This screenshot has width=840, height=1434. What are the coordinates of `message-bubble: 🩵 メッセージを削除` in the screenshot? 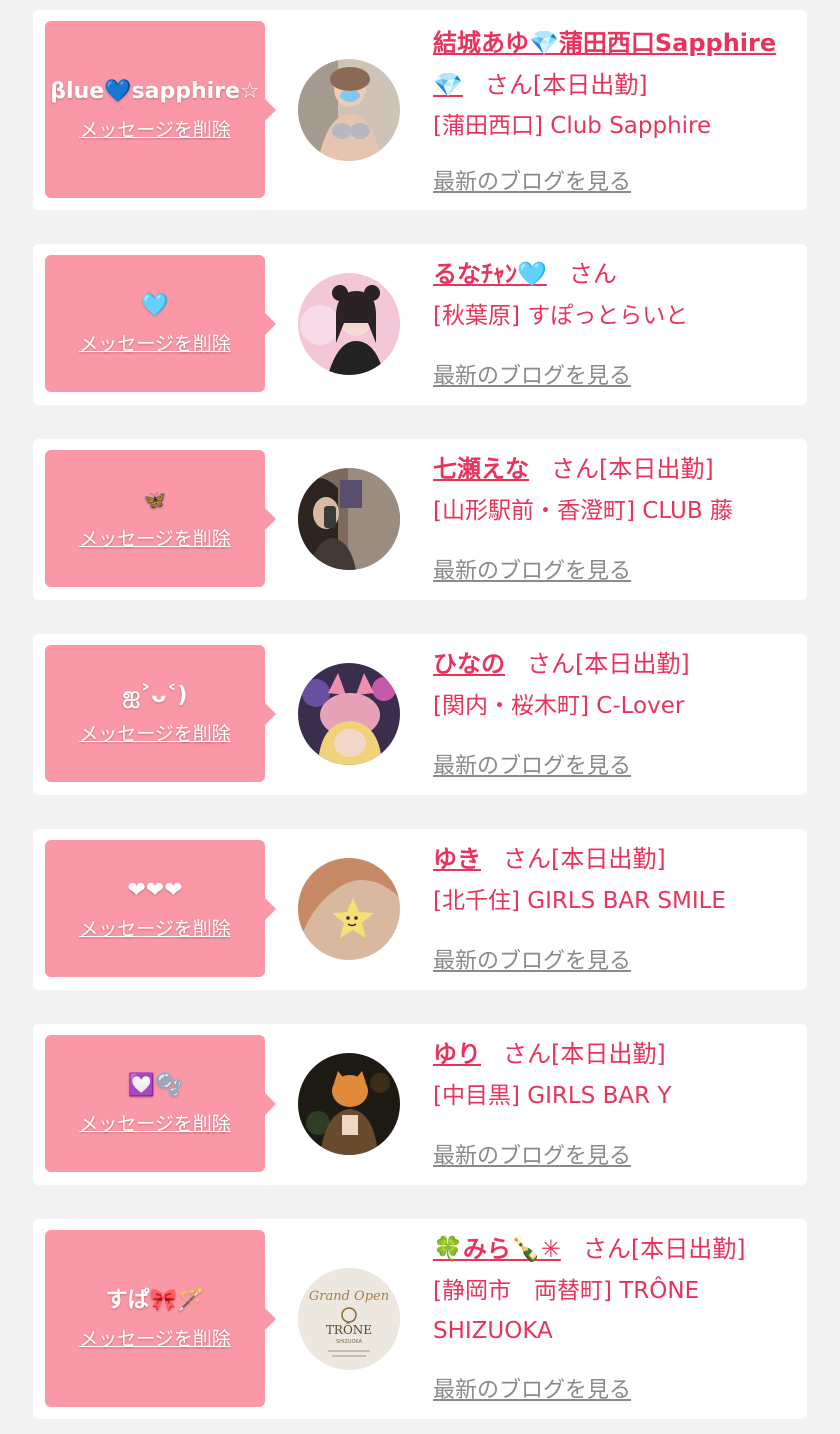 It's located at (160, 323).